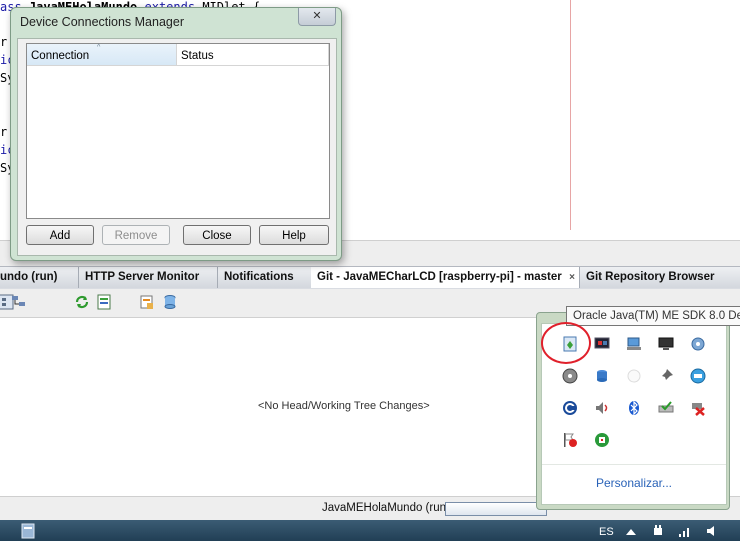 The image size is (740, 541). I want to click on commit-icon, so click(147, 302).